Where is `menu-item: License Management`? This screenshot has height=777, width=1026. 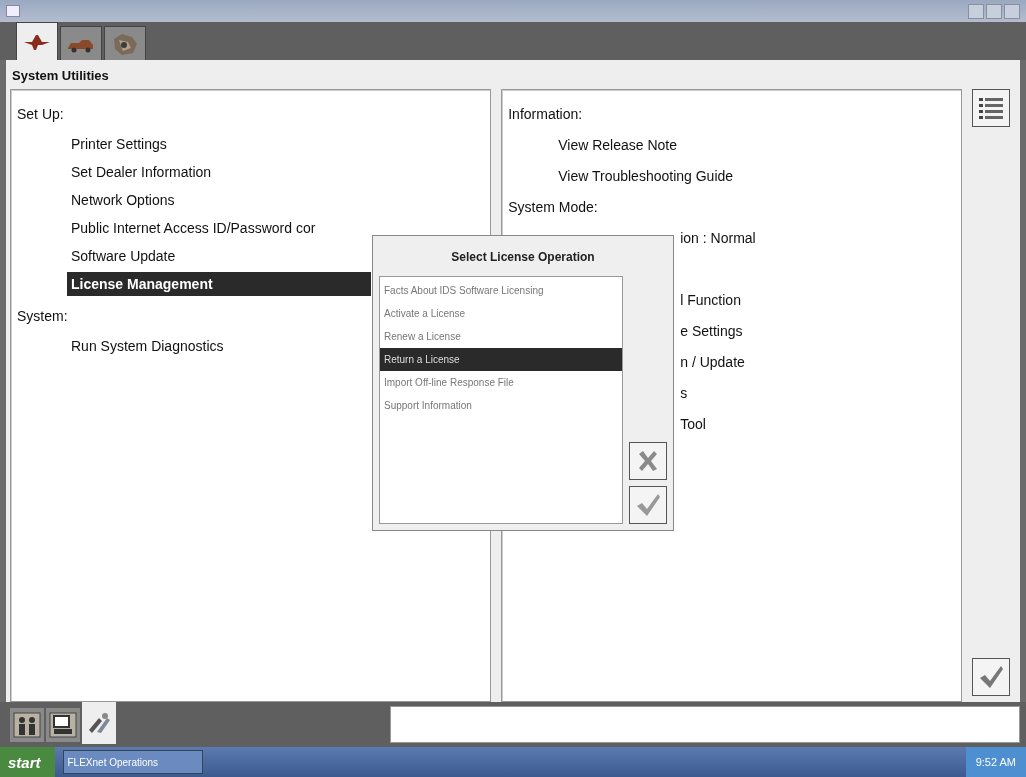 menu-item: License Management is located at coordinates (219, 284).